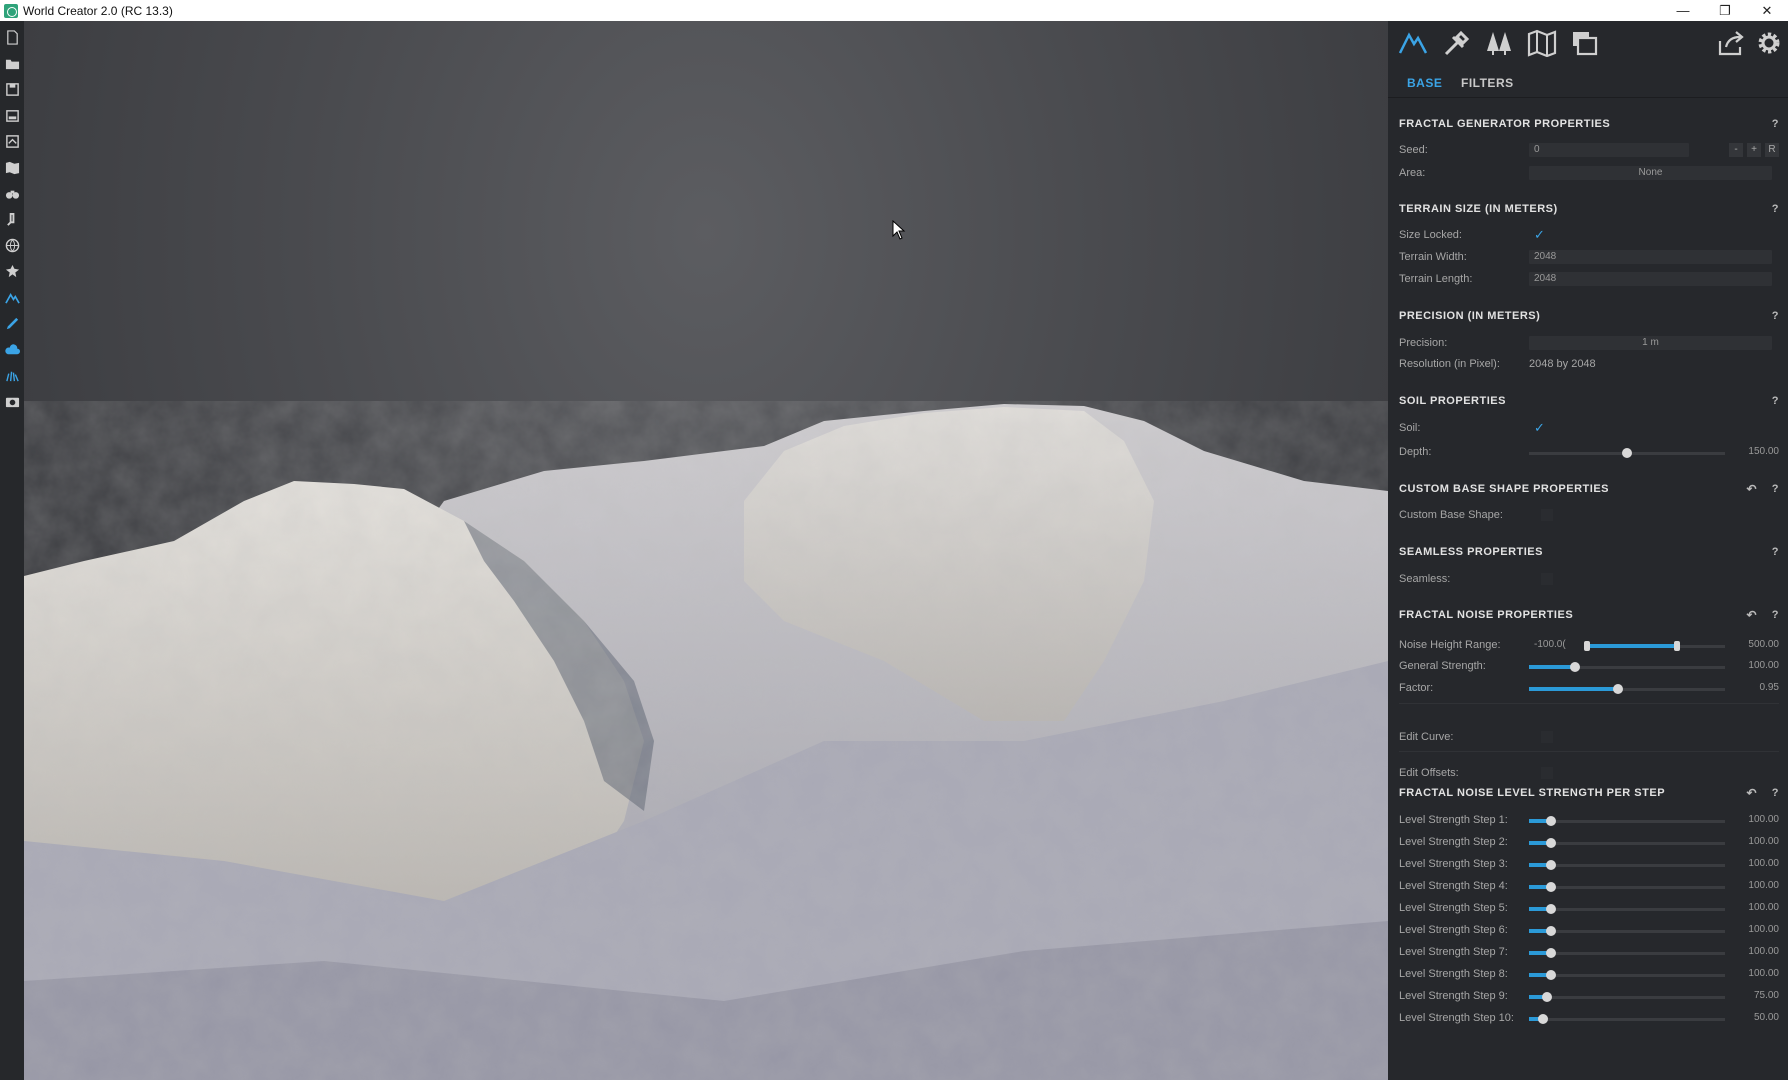  What do you see at coordinates (1589, 127) in the screenshot?
I see `section-fractal-generator: FRACTAL GENERATOR PROPERTIES ?` at bounding box center [1589, 127].